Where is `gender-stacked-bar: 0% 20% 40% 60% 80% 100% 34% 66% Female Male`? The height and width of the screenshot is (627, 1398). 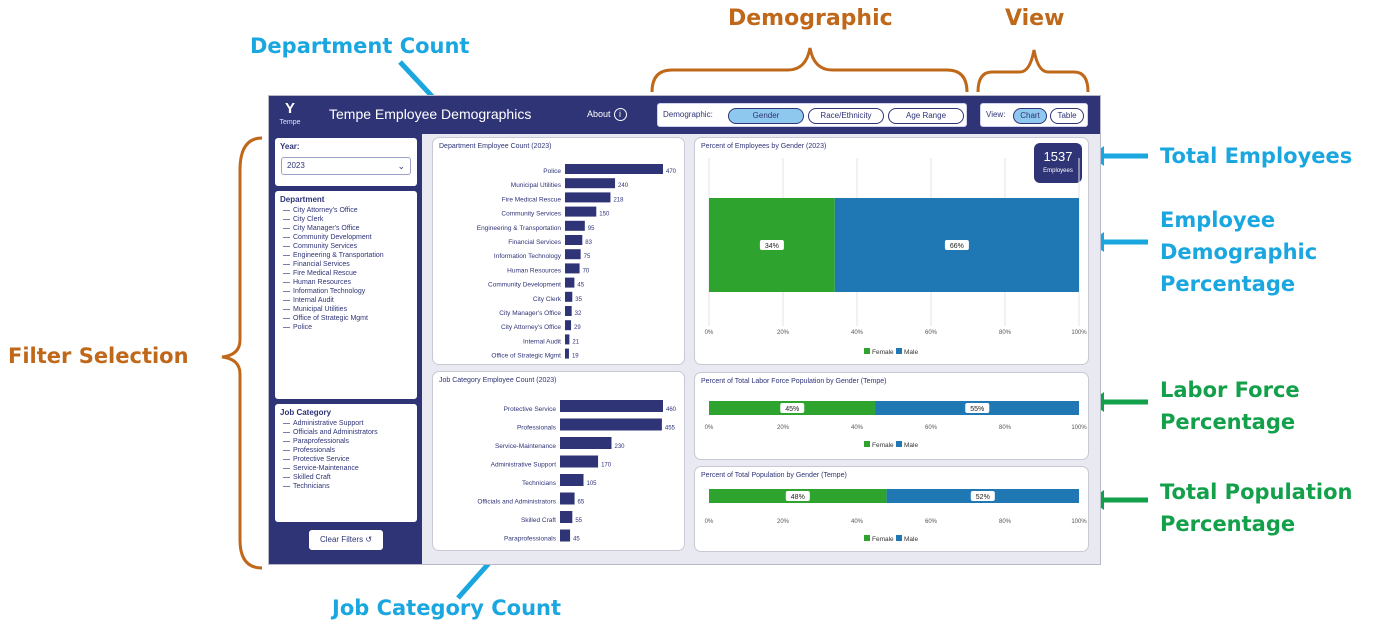
gender-stacked-bar: 0% 20% 40% 60% 80% 100% 34% 66% Female Male is located at coordinates (896, 257).